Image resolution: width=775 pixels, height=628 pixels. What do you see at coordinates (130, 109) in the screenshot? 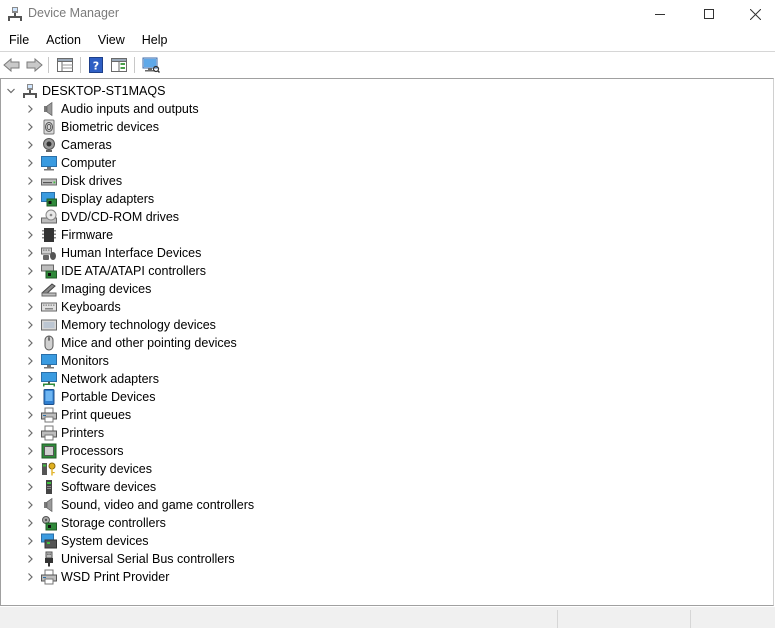
I see `tree-item-label: Audio inputs and outputs` at bounding box center [130, 109].